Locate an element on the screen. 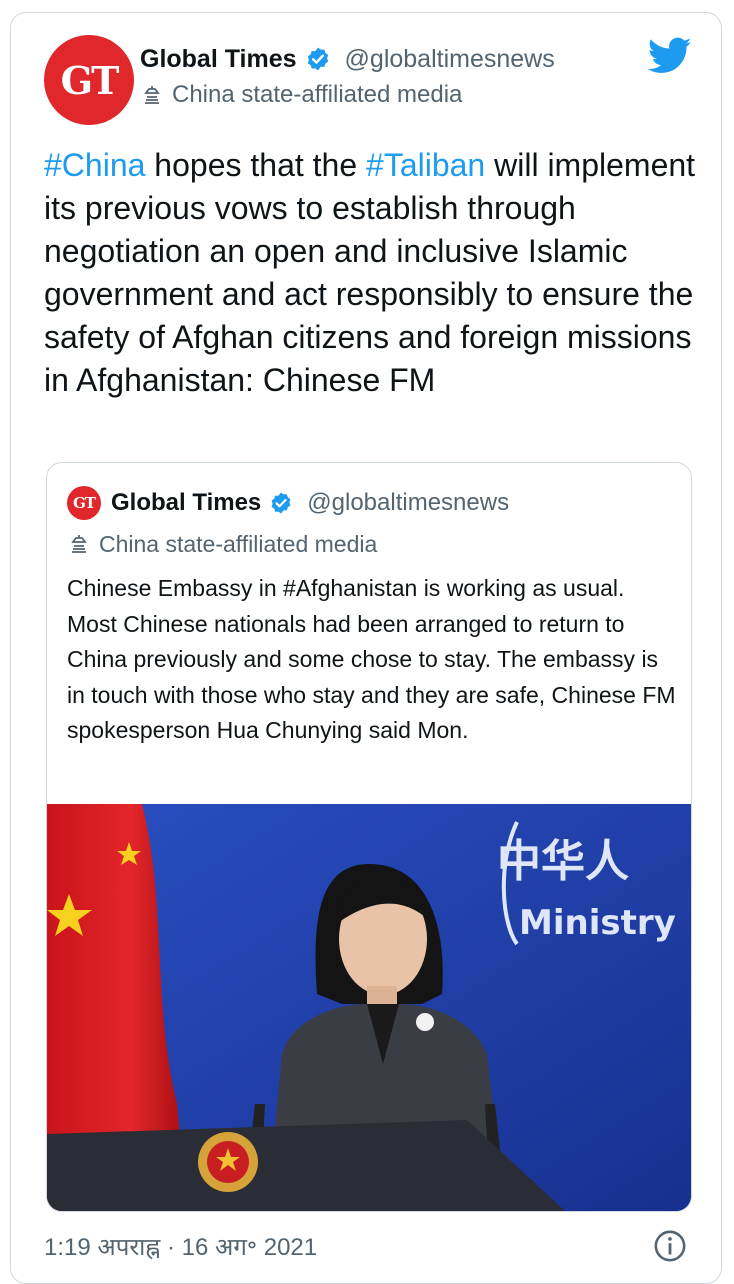 Image resolution: width=734 pixels, height=1284 pixels. quoted-avatar-logo-text: GT is located at coordinates (84, 503).